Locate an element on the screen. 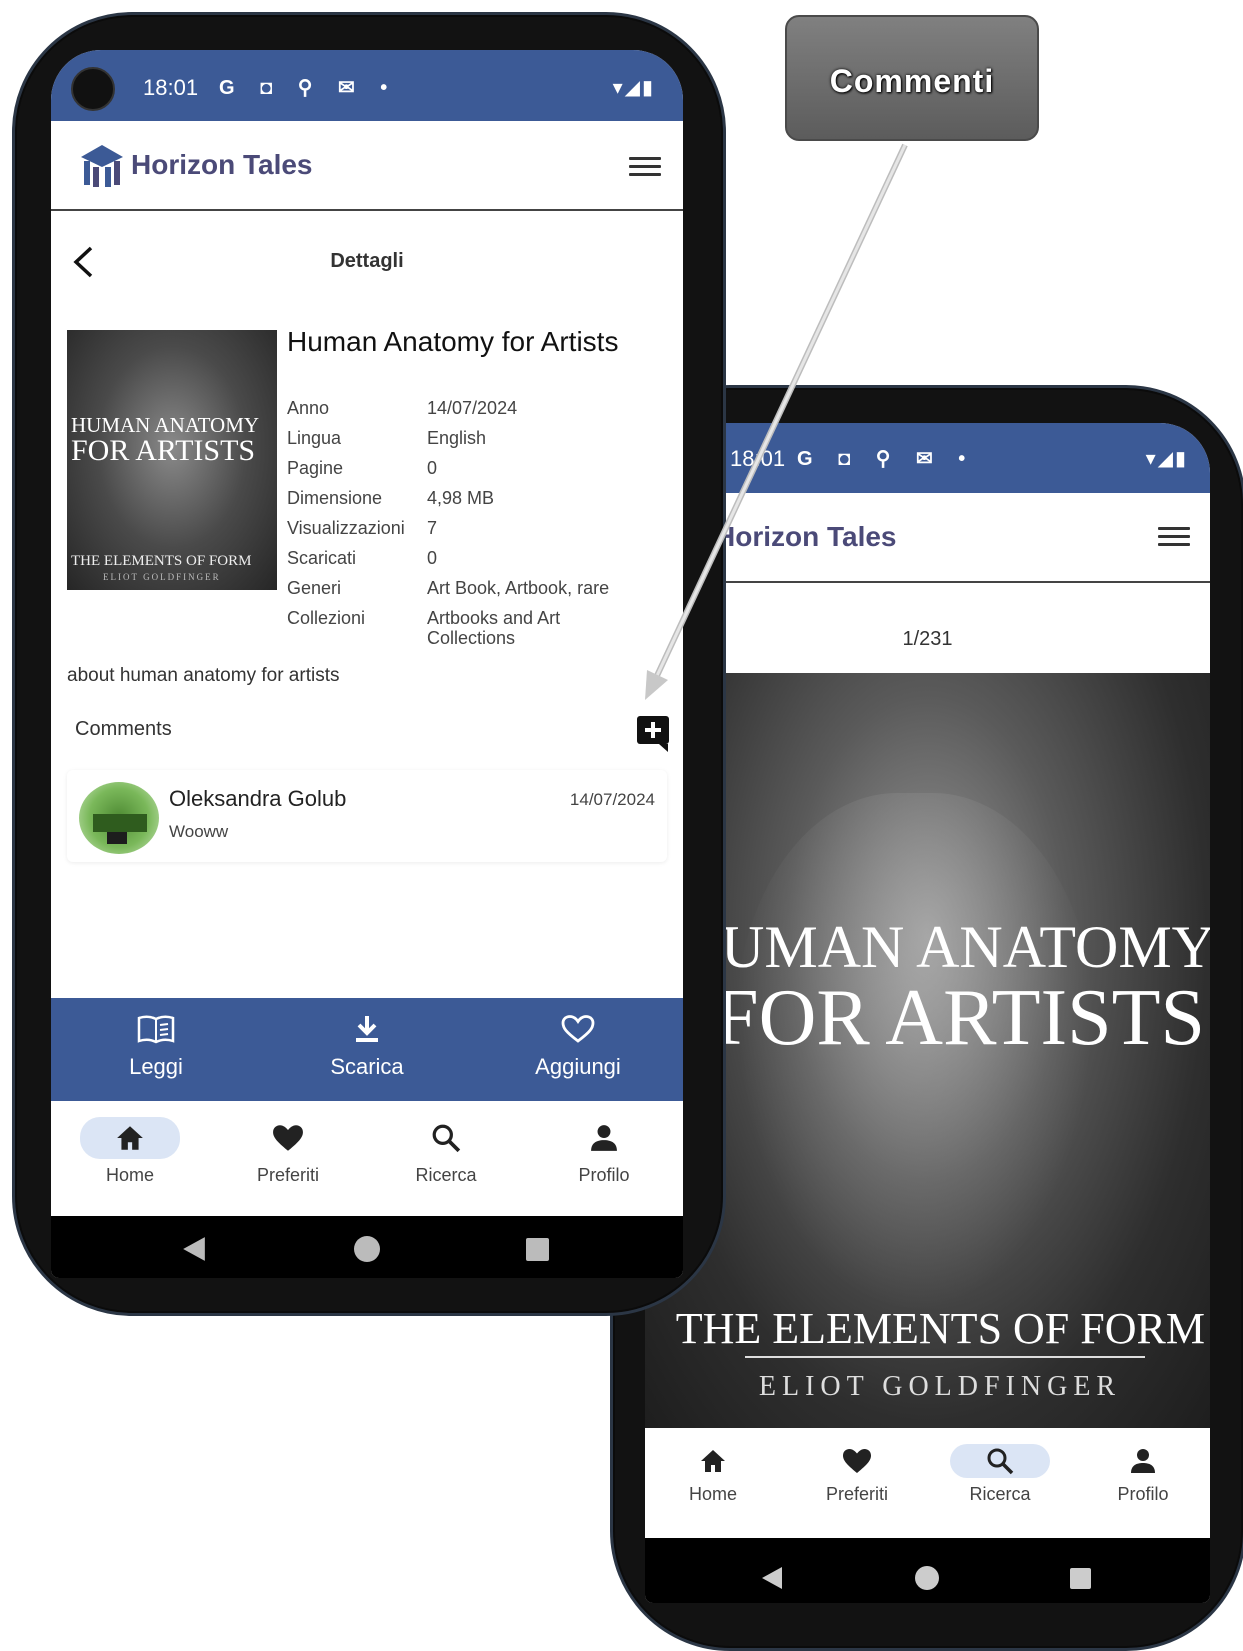 The height and width of the screenshot is (1651, 1243). callout-label: Commenti is located at coordinates (912, 78).